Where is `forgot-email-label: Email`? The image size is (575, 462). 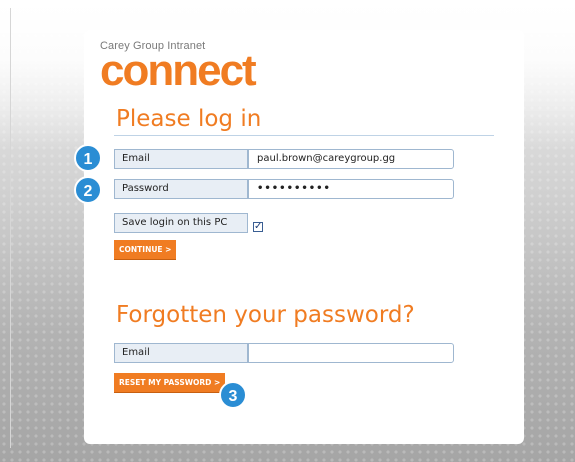
forgot-email-label: Email is located at coordinates (181, 353).